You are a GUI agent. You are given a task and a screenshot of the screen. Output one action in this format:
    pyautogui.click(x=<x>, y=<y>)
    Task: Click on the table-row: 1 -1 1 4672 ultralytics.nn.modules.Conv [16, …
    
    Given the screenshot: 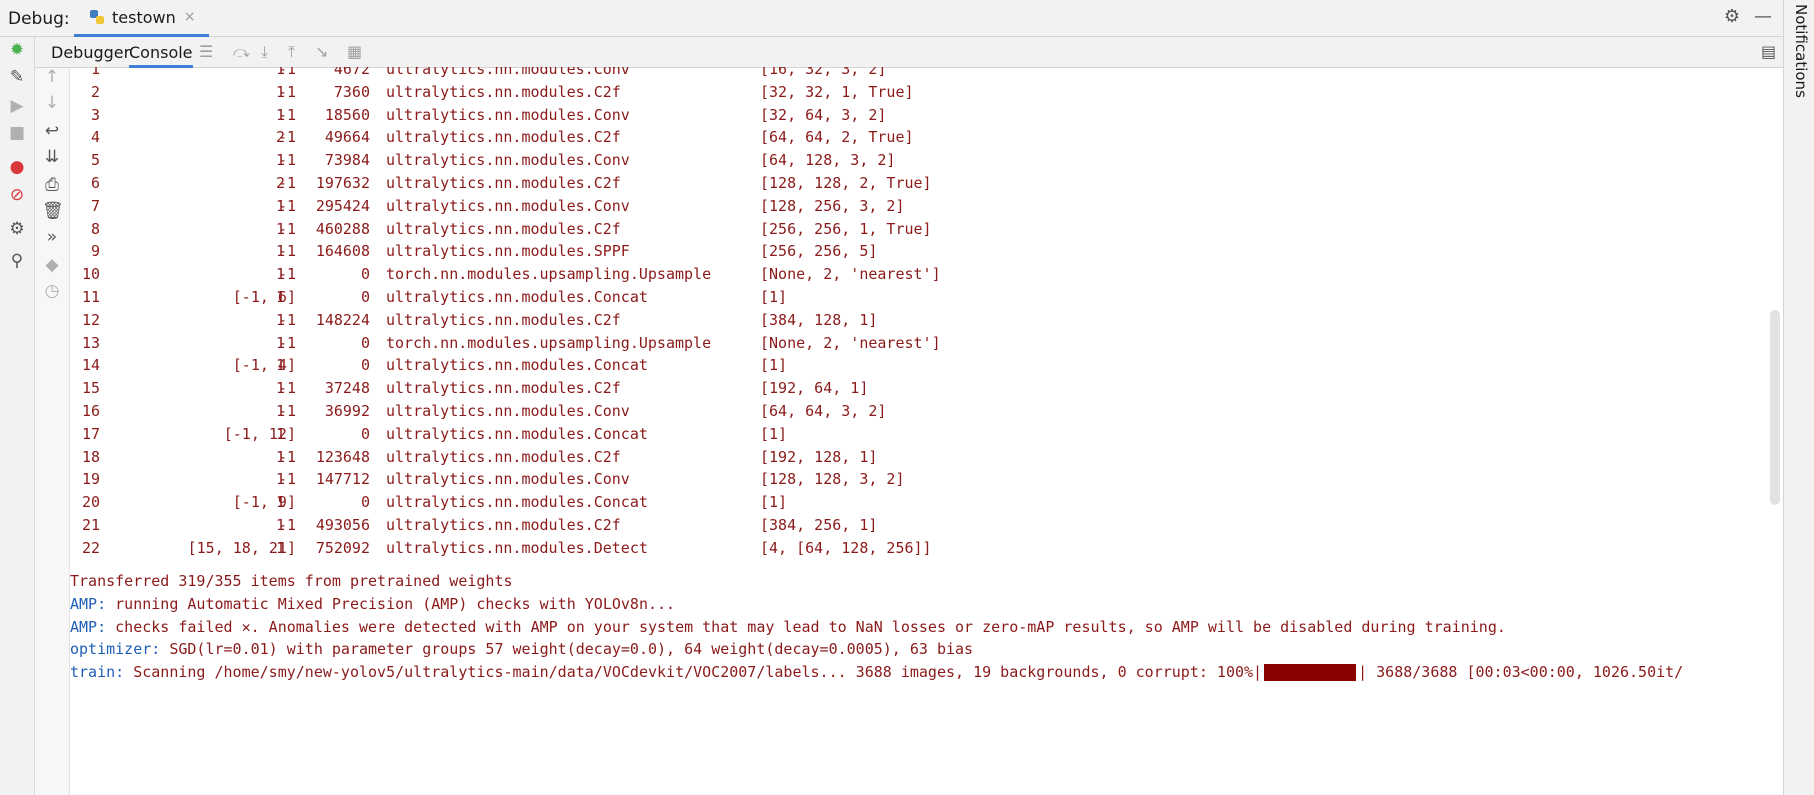 What is the action you would take?
    pyautogui.click(x=620, y=73)
    